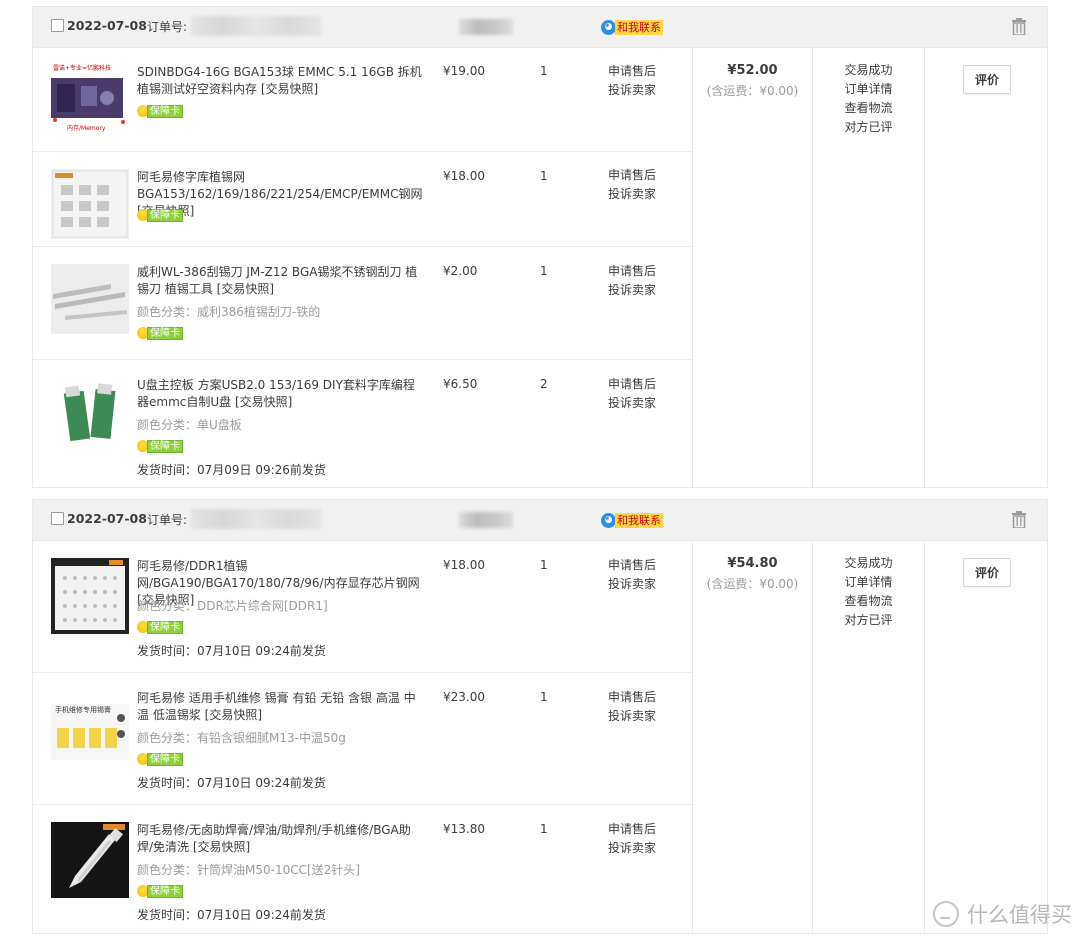 The height and width of the screenshot is (939, 1080). I want to click on quantity: 2, so click(544, 384).